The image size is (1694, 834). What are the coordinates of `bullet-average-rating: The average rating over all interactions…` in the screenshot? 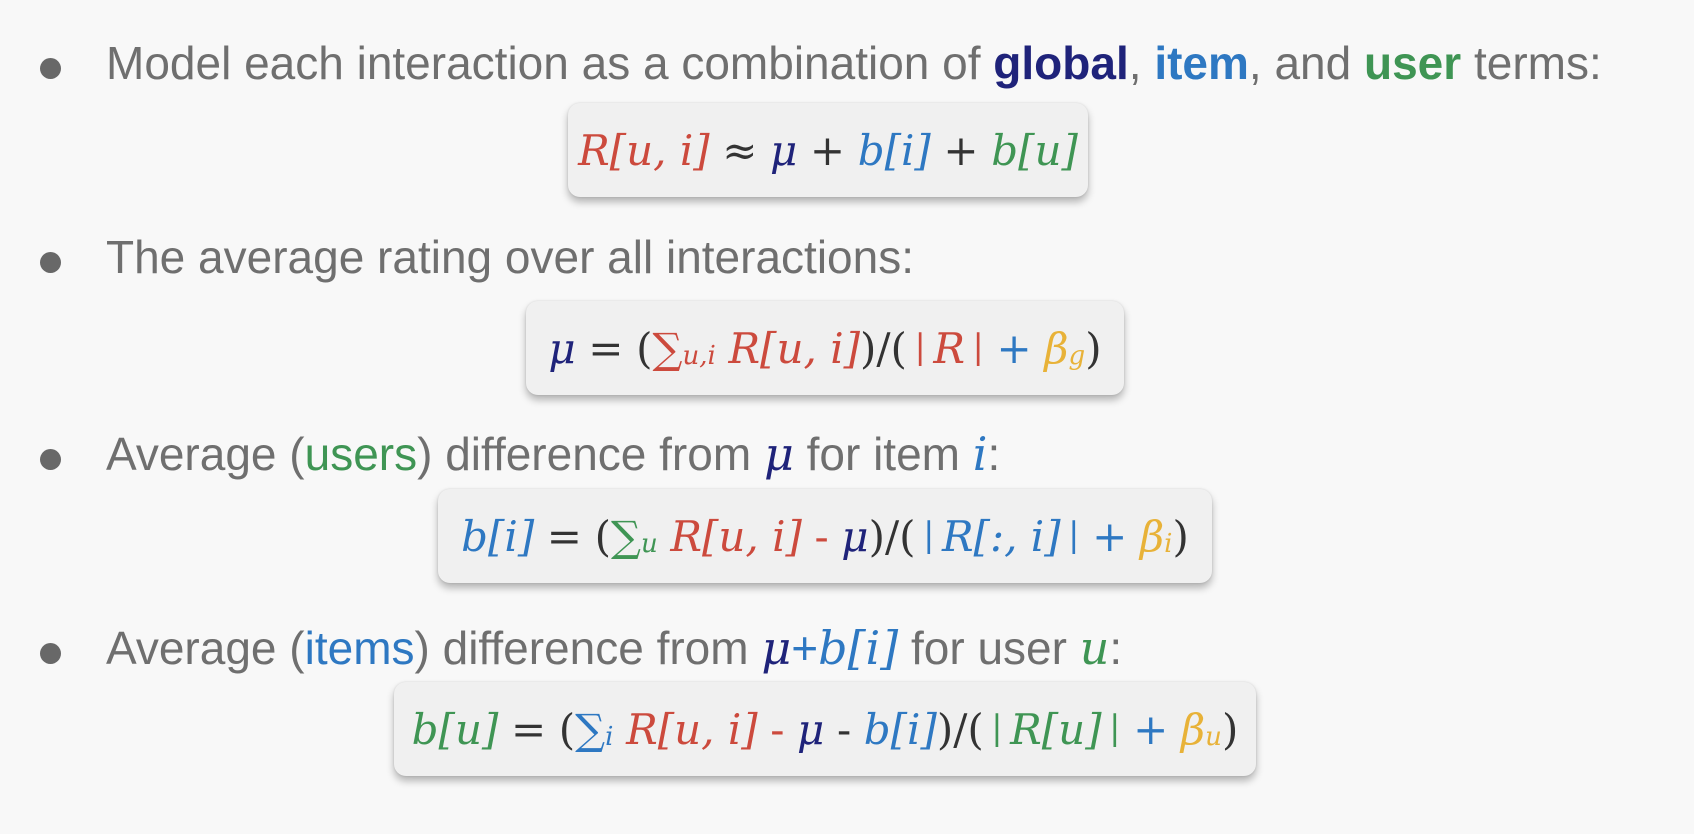 It's located at (847, 257).